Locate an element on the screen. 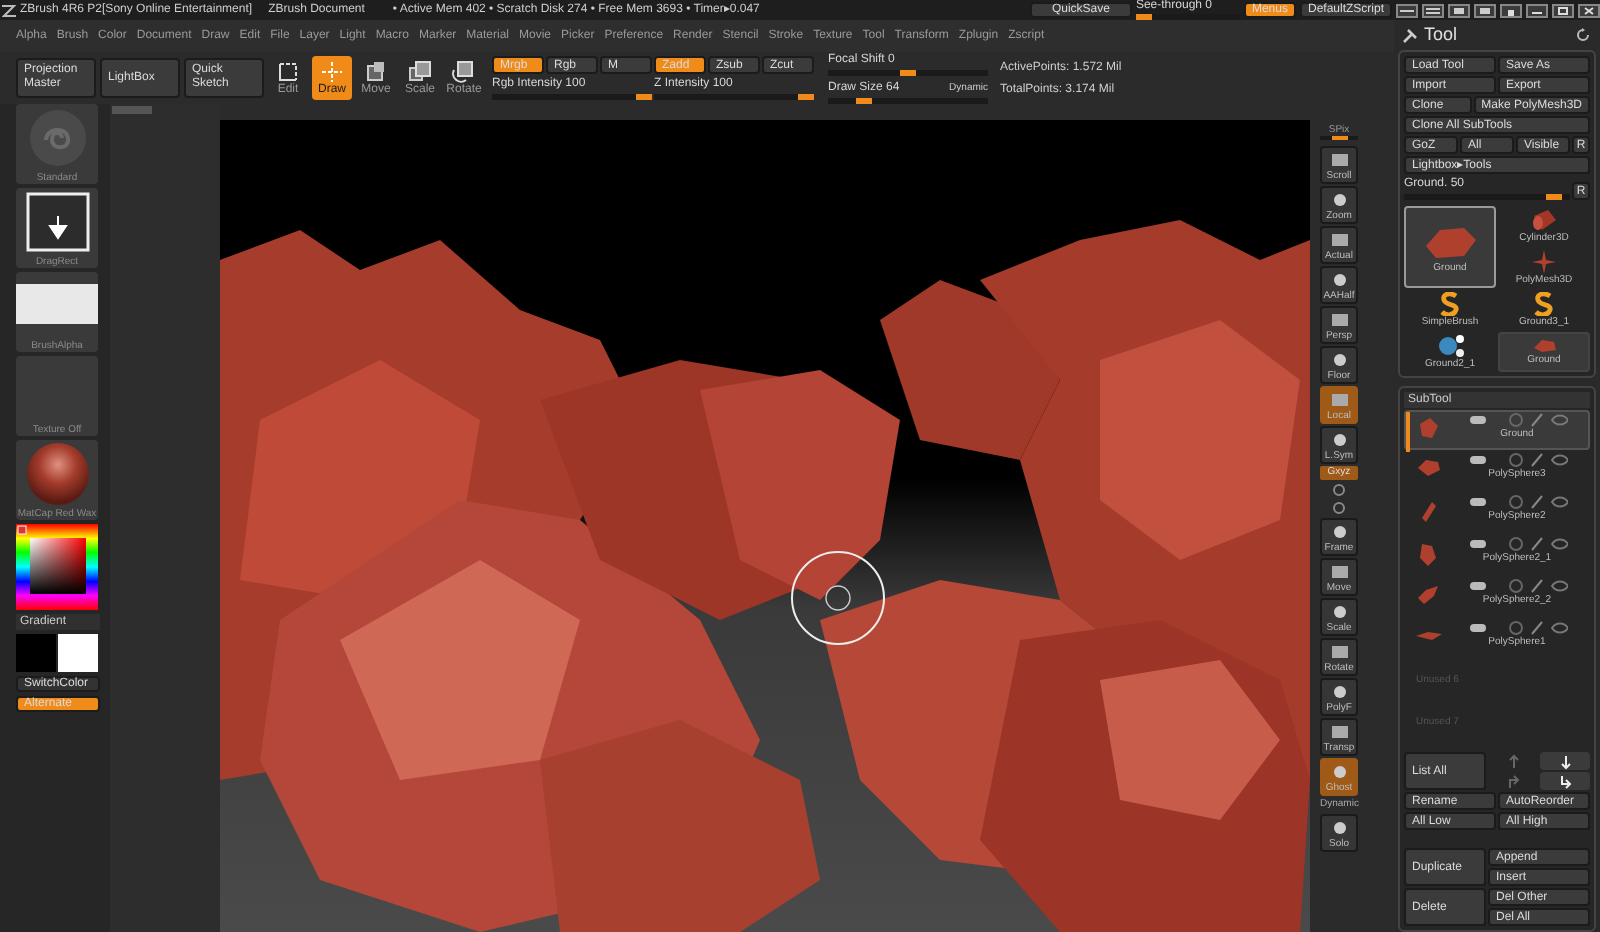 The height and width of the screenshot is (932, 1600). restore-icon is located at coordinates (1563, 10).